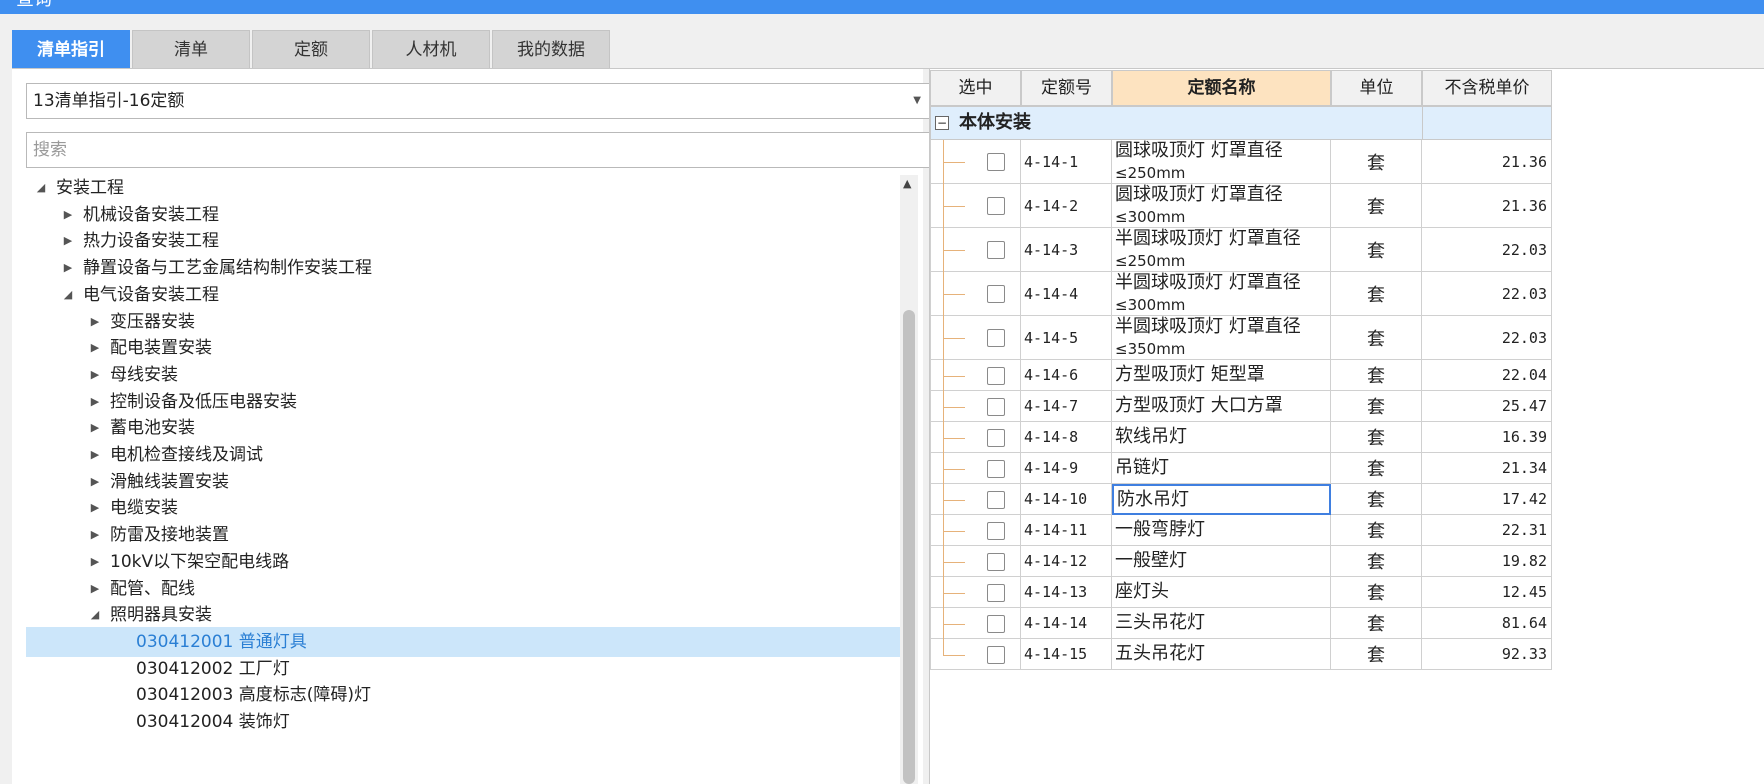 Image resolution: width=1764 pixels, height=784 pixels. What do you see at coordinates (1487, 437) in the screenshot?
I see `price-cell: 16.39` at bounding box center [1487, 437].